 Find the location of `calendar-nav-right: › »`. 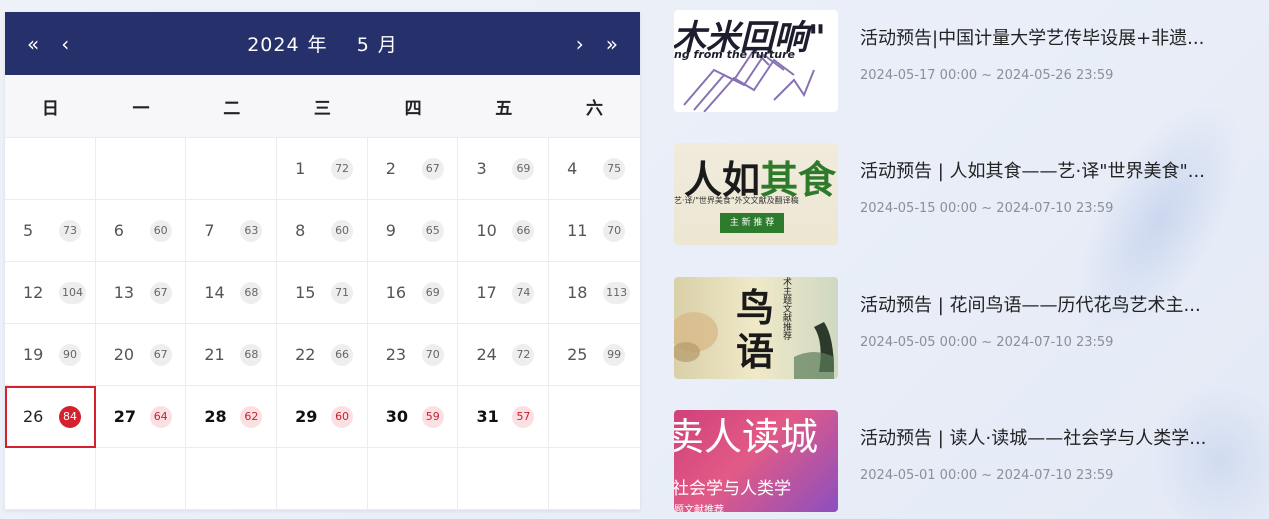

calendar-nav-right: › » is located at coordinates (597, 43).